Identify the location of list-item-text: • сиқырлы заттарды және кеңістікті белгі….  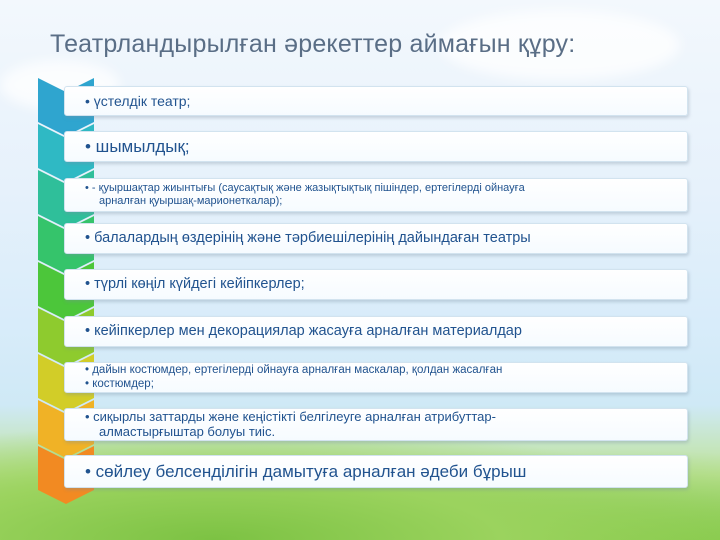
(290, 416).